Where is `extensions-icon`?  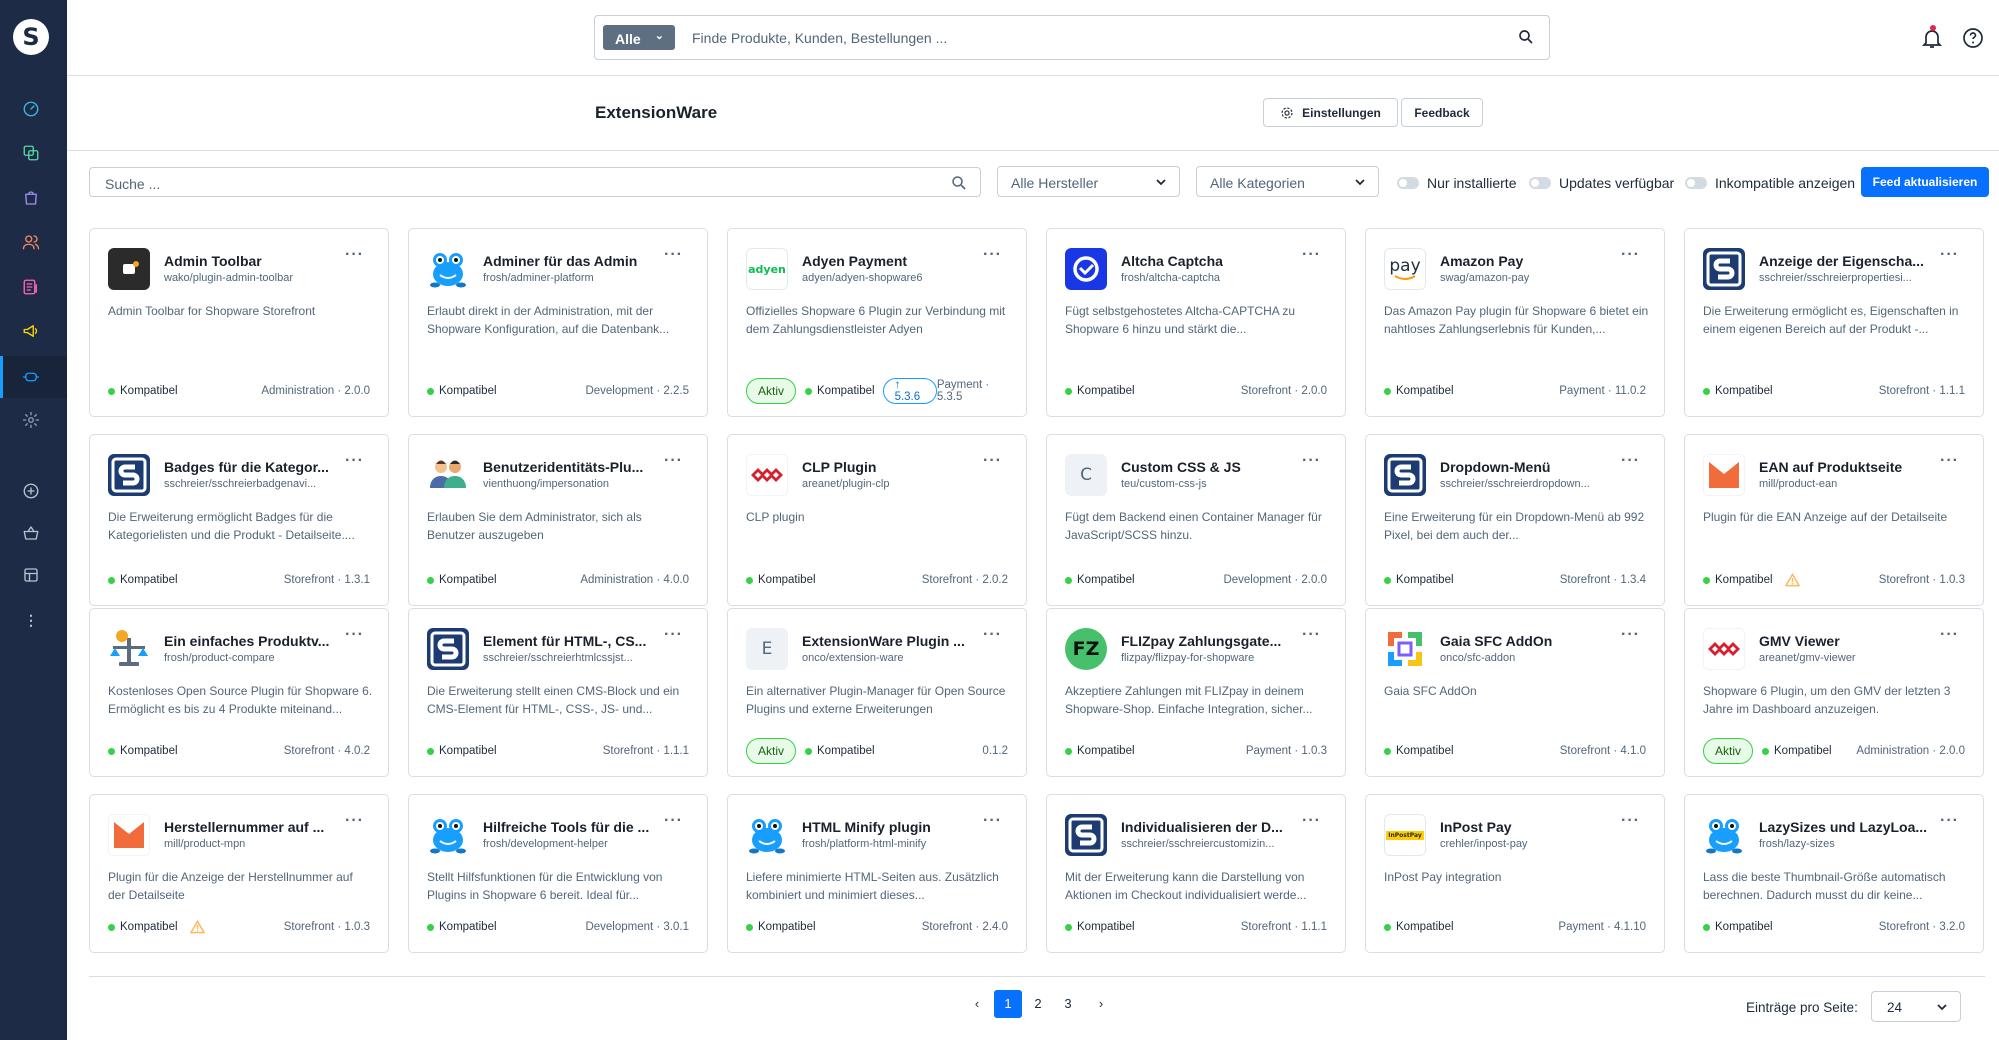
extensions-icon is located at coordinates (31, 377).